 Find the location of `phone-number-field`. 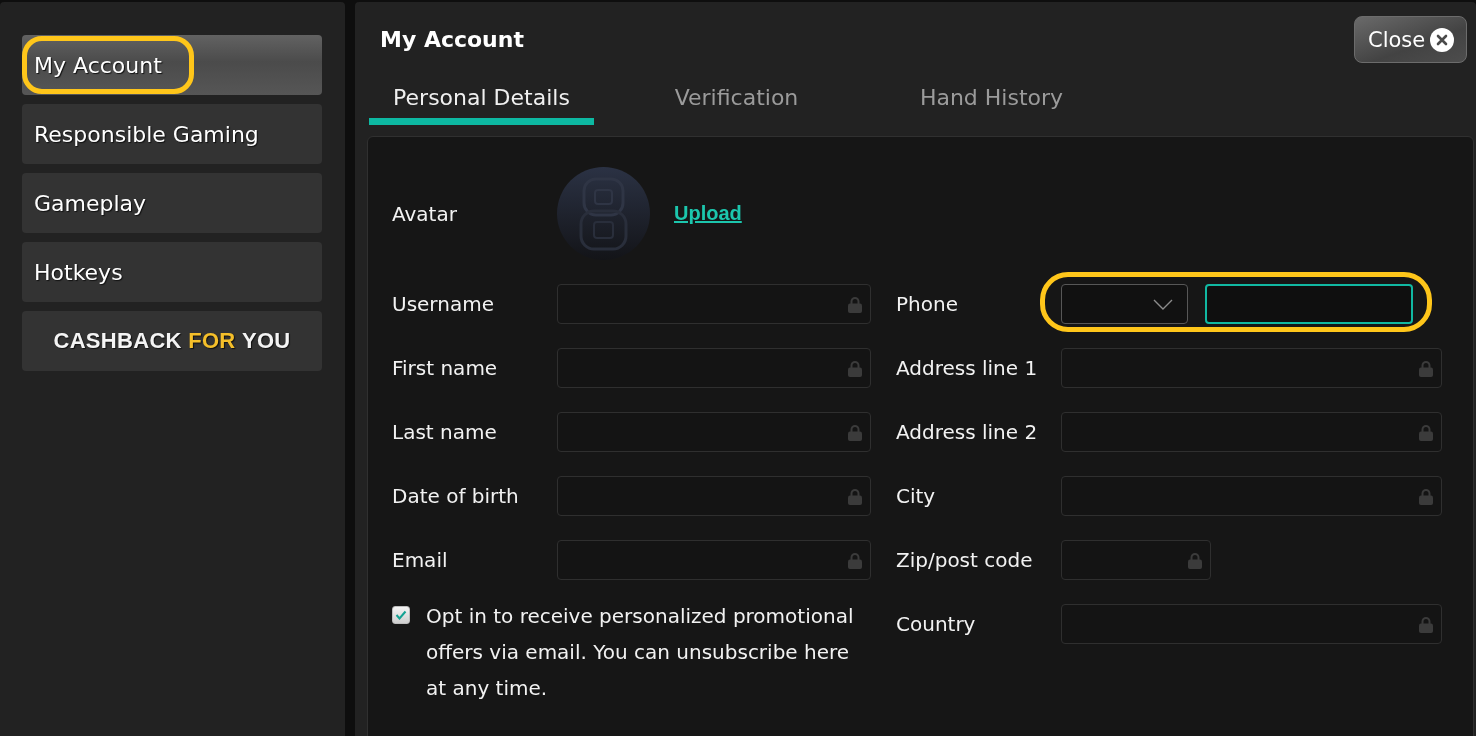

phone-number-field is located at coordinates (1309, 304).